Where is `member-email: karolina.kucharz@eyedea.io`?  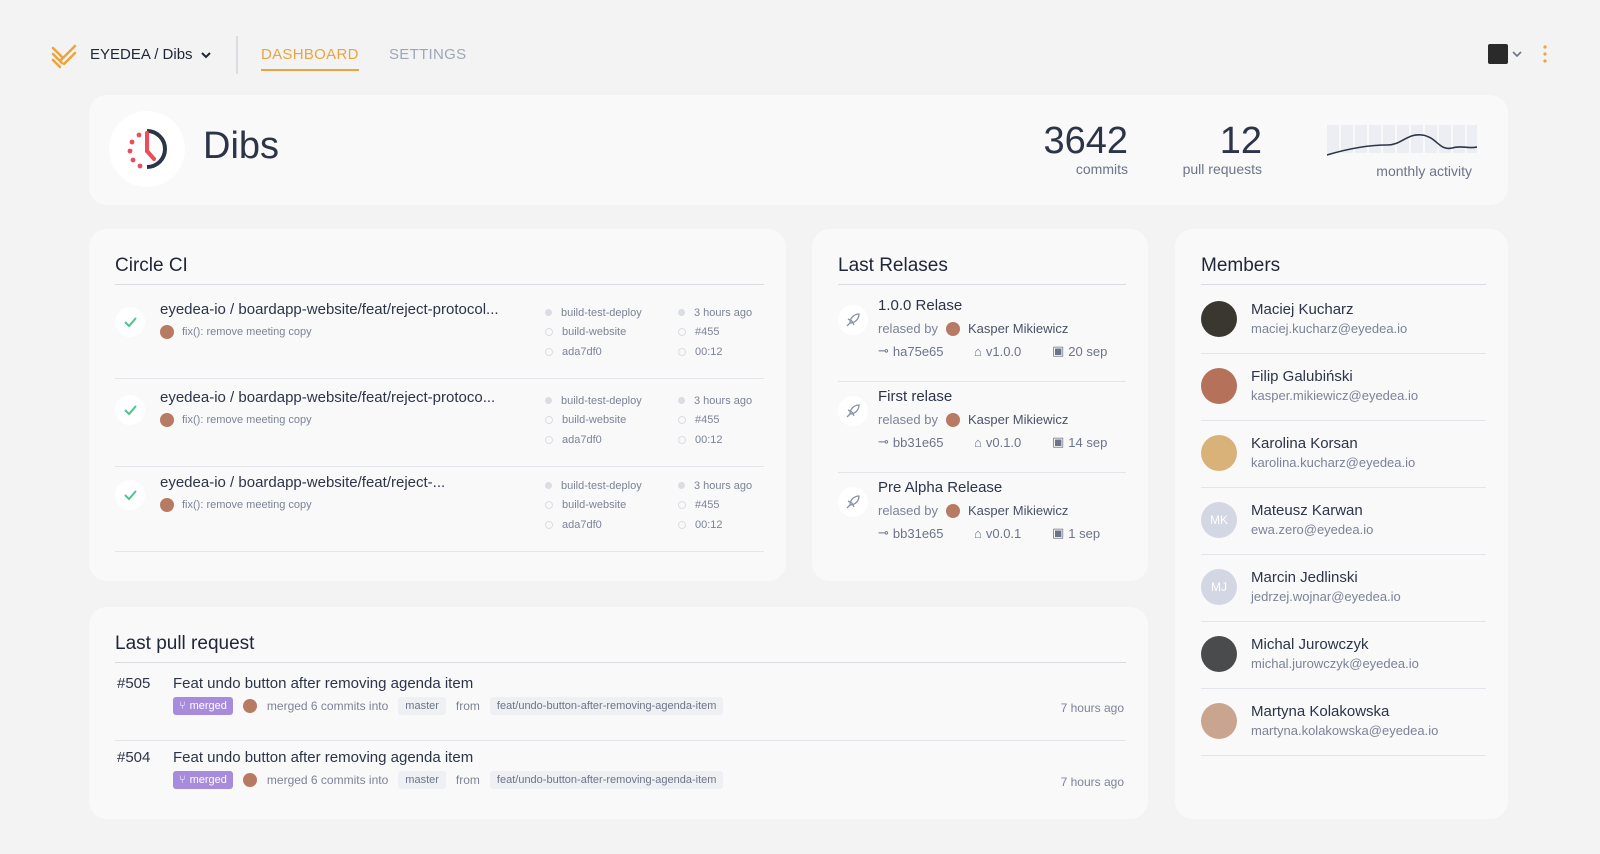 member-email: karolina.kucharz@eyedea.io is located at coordinates (1333, 462).